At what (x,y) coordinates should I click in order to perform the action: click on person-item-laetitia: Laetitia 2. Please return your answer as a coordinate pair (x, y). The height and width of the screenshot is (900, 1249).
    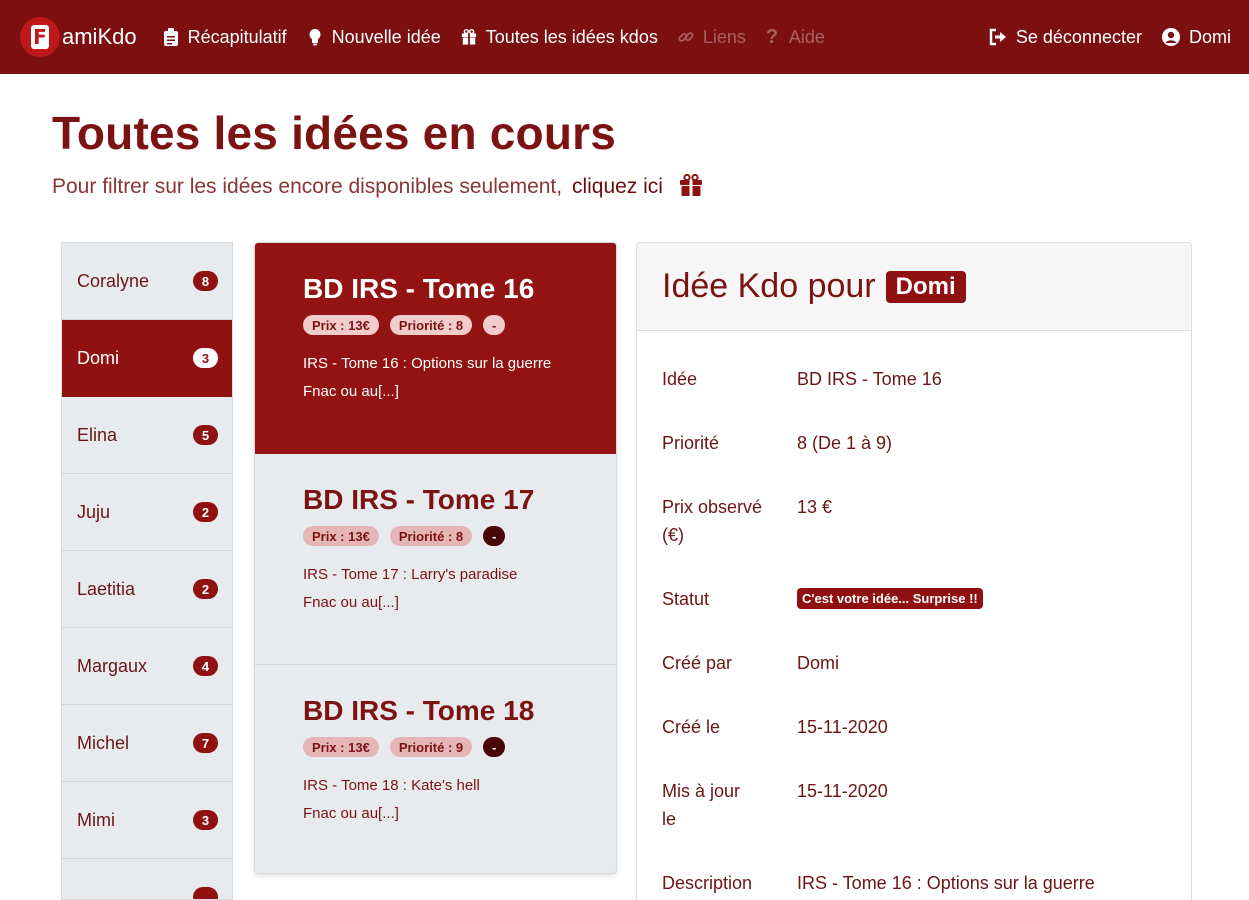
    Looking at the image, I should click on (147, 589).